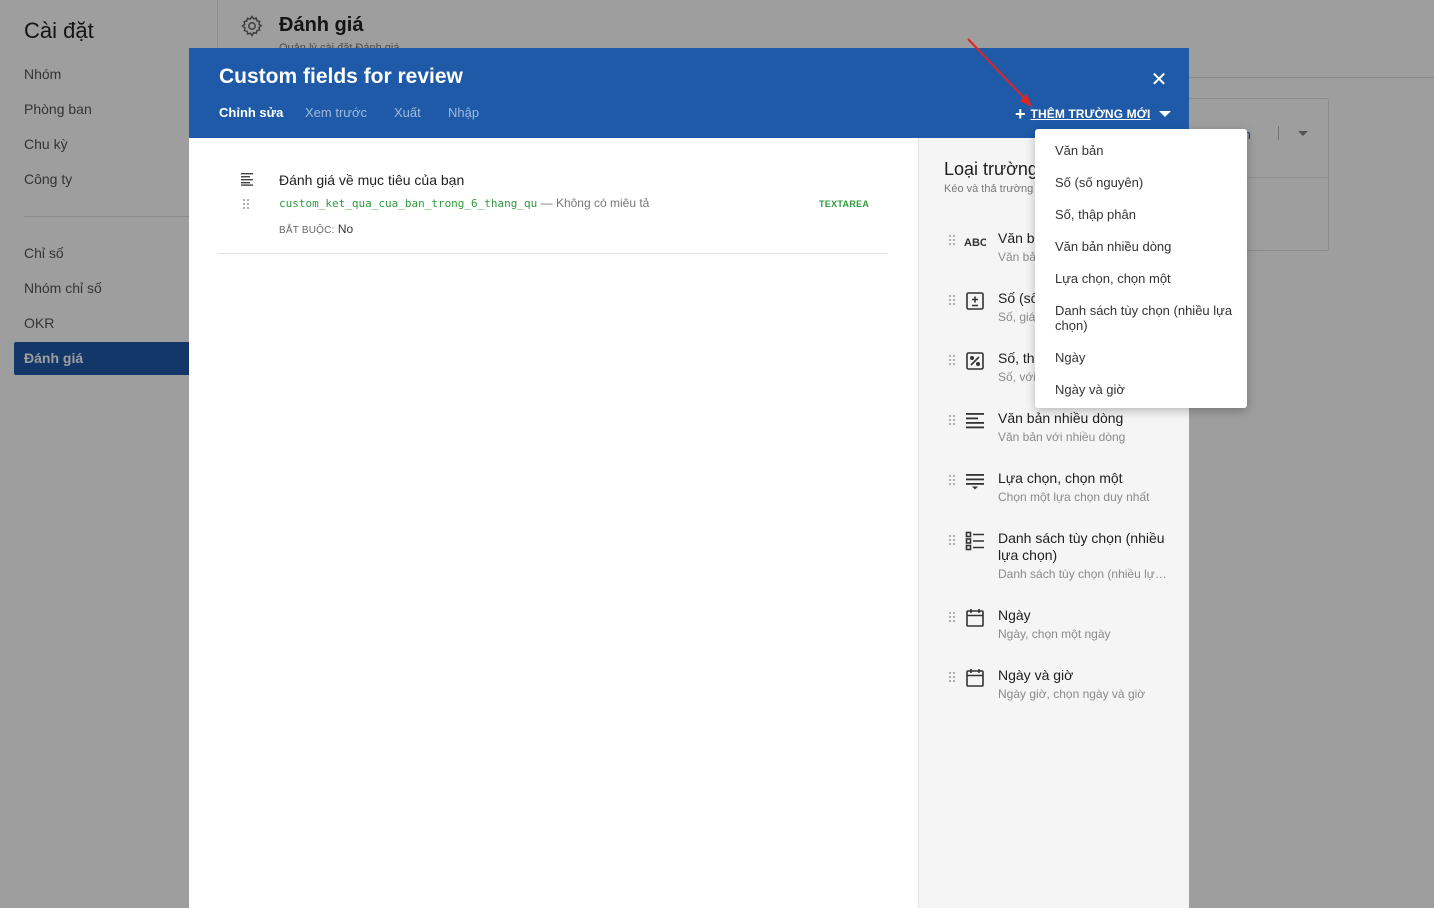 This screenshot has height=908, width=1434. I want to click on field-key: custom_ket_qua_cua_ban_trong_6_thang_qu, so click(408, 203).